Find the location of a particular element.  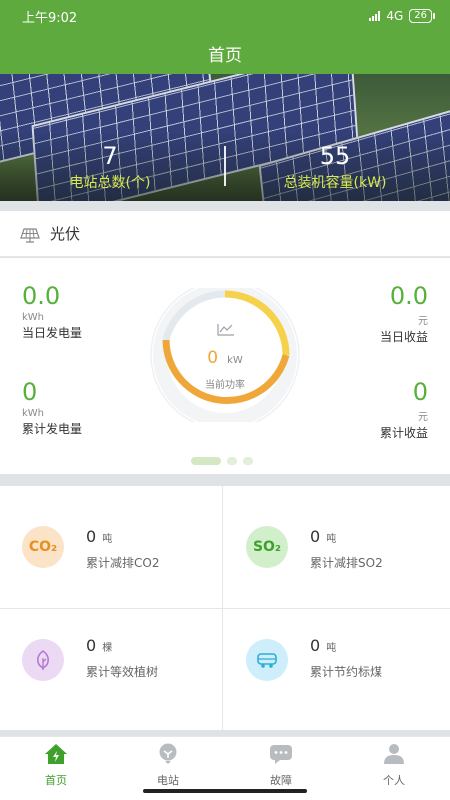

total-income: 0 元 累计收益 is located at coordinates (404, 409).